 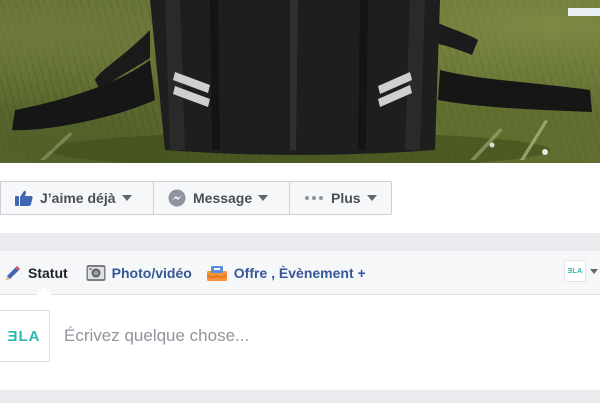 I want to click on tab-offer-event-label: Offre , Èvènement +, so click(x=299, y=272).